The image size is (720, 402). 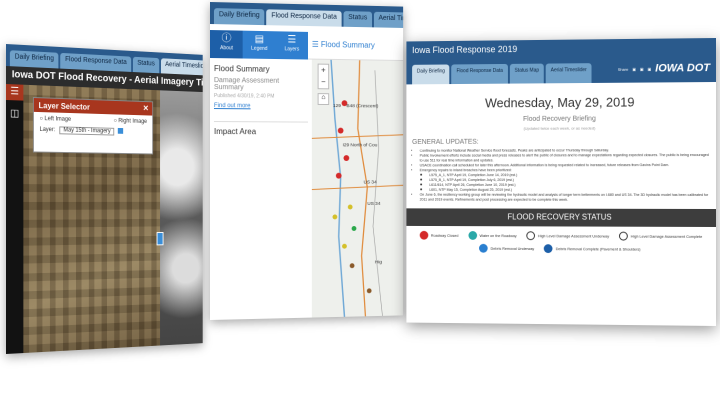 I want to click on aerial-image-right, so click(x=181, y=217).